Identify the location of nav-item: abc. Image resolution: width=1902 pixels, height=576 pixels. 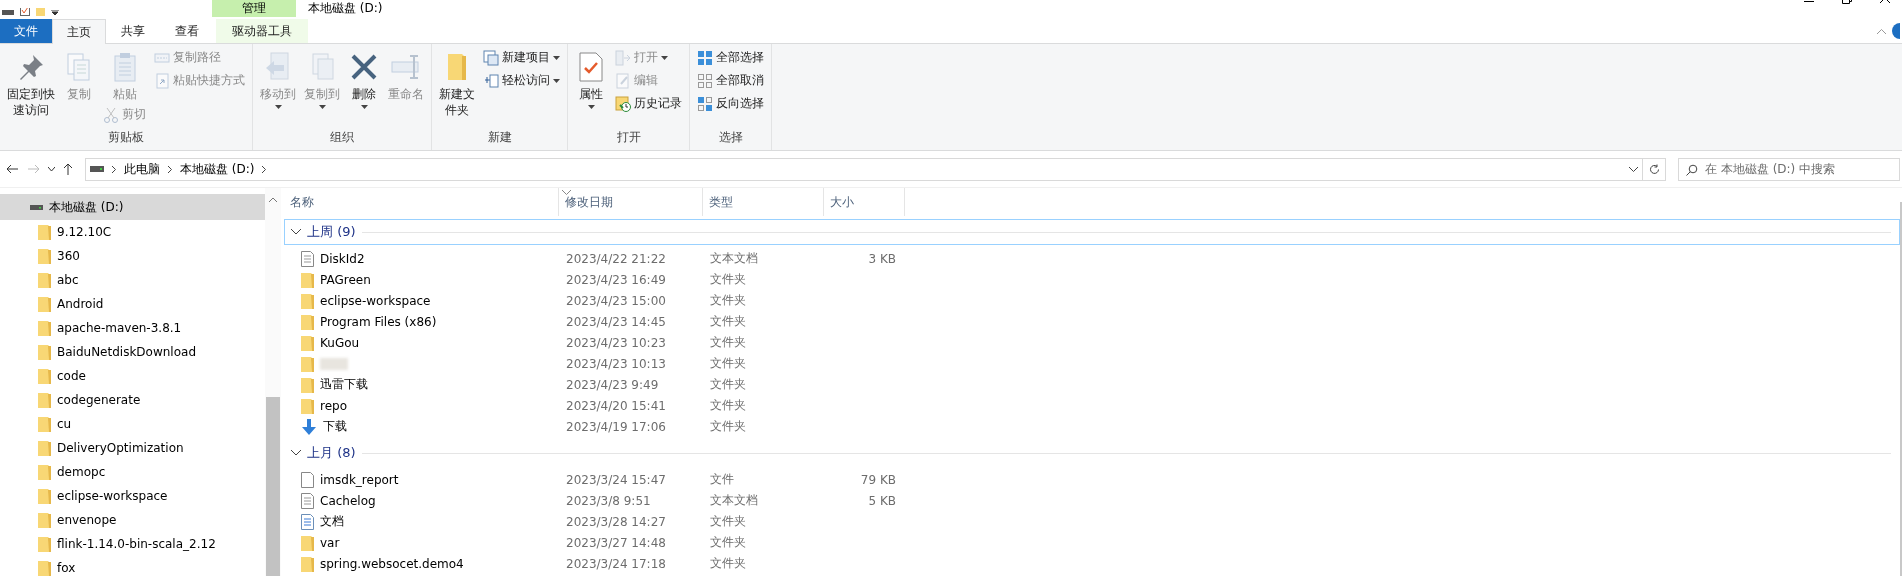
(132, 280).